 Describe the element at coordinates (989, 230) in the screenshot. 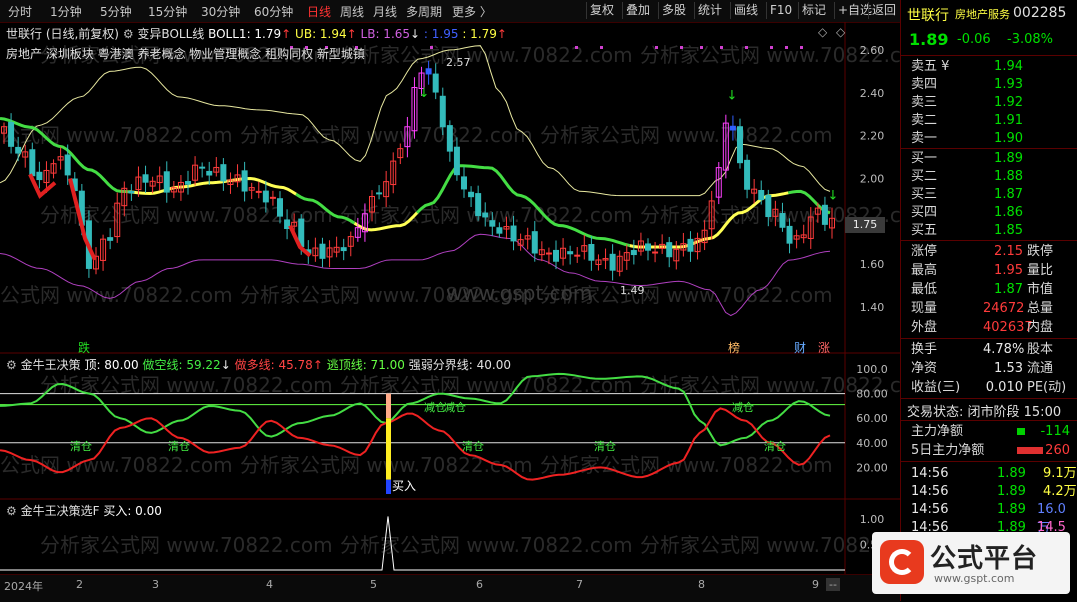

I see `bid-row-5: 买五 1.85` at that location.